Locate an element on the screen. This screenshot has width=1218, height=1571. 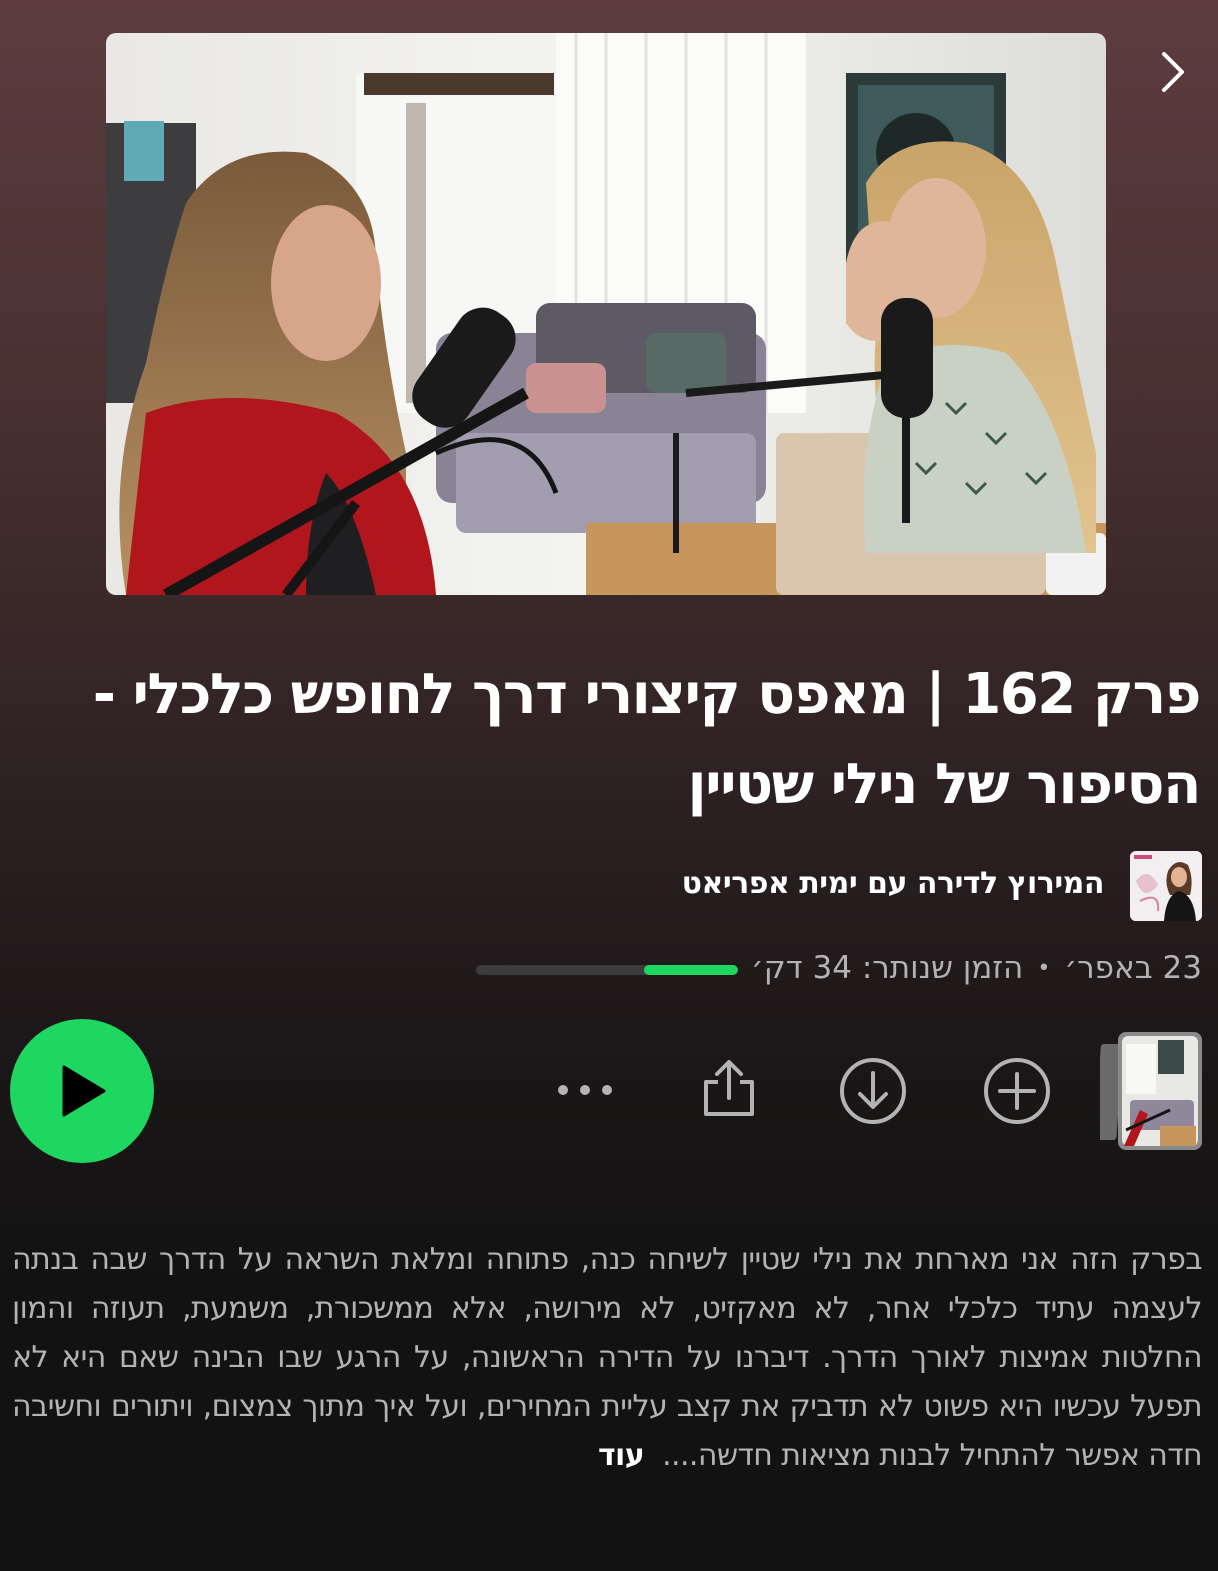
time-remaining: הזמן שנותר: 34 דק׳ is located at coordinates (887, 968).